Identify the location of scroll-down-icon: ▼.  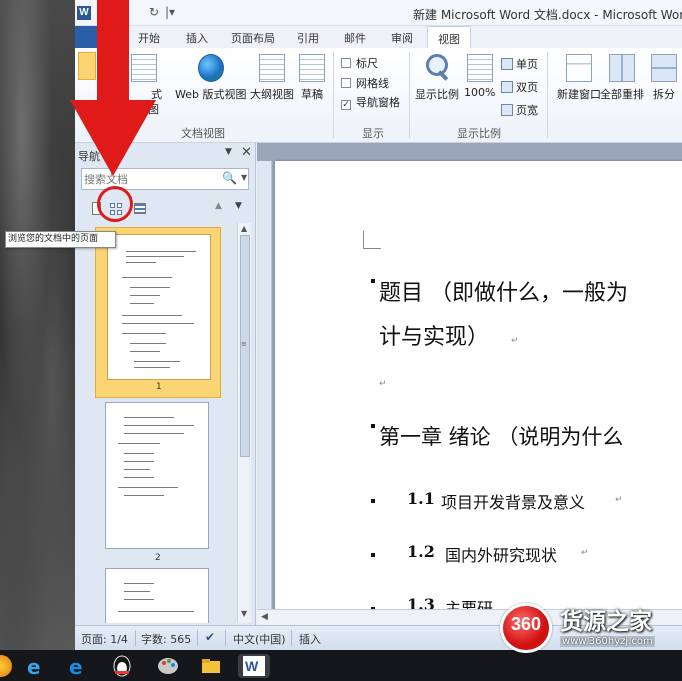
(244, 613).